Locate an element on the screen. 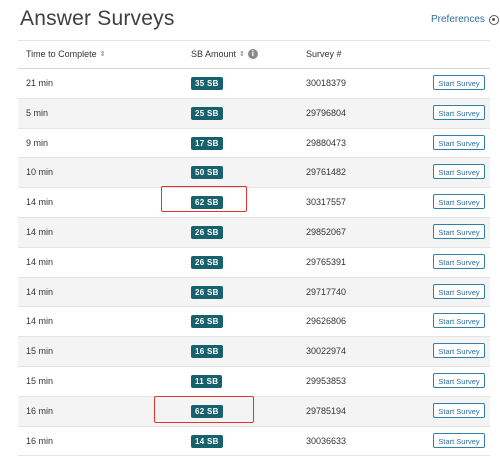 The image size is (500, 456). sb-amount-badge: 35 SB is located at coordinates (207, 83).